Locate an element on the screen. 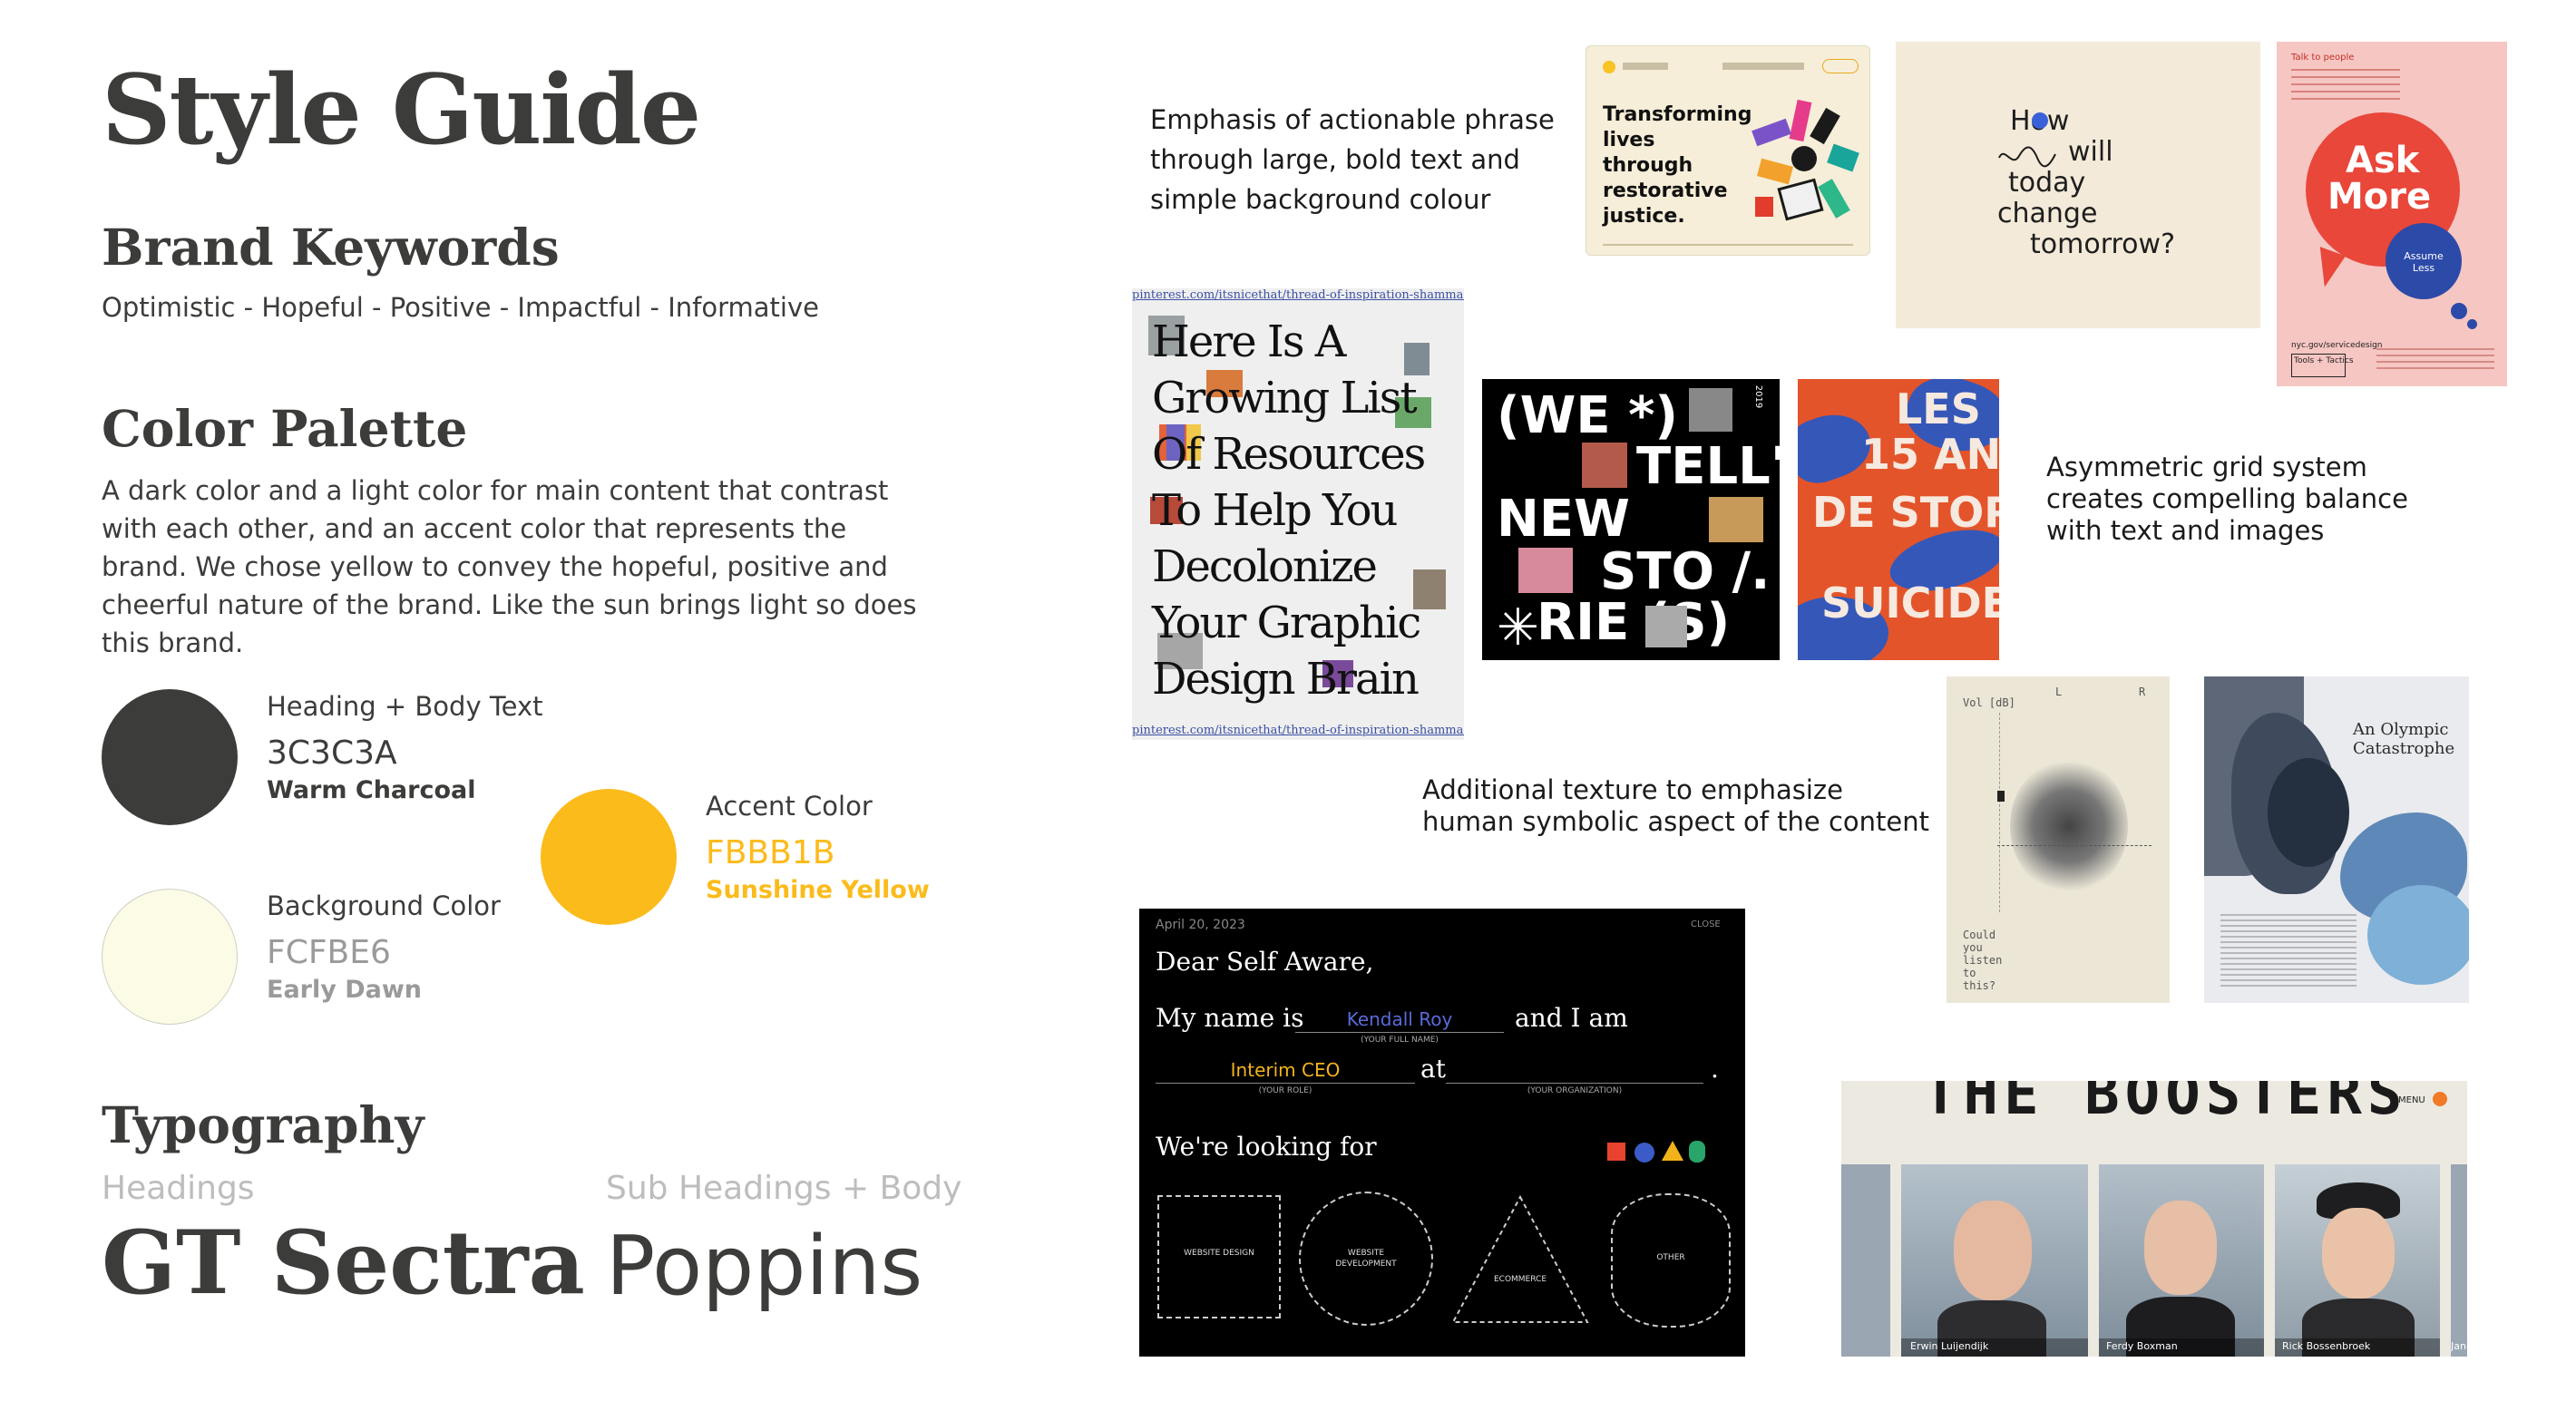 The width and height of the screenshot is (2576, 1401). menu-button is located at coordinates (1840, 66).